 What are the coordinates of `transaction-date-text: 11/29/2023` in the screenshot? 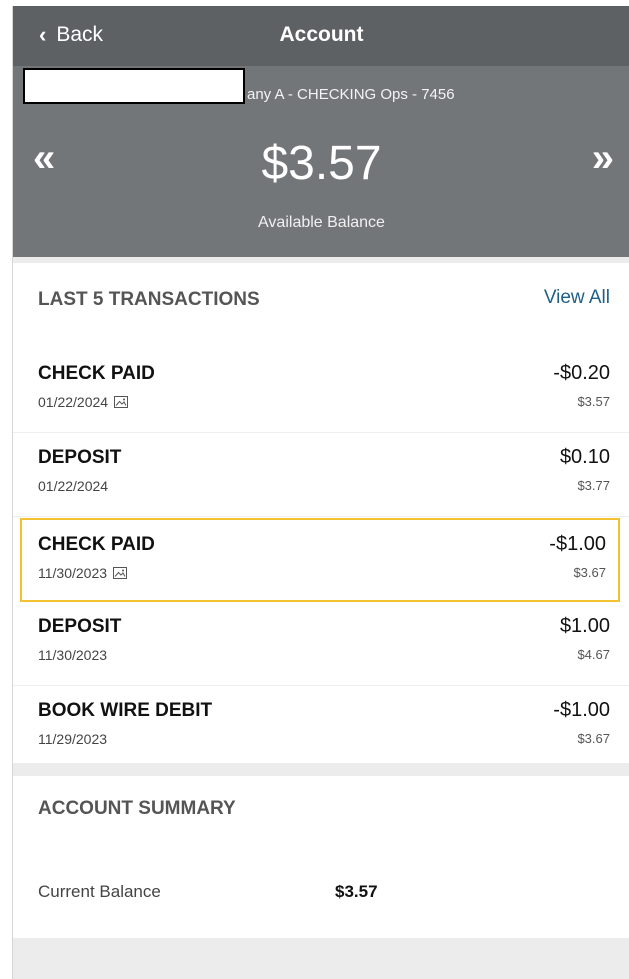 It's located at (73, 739).